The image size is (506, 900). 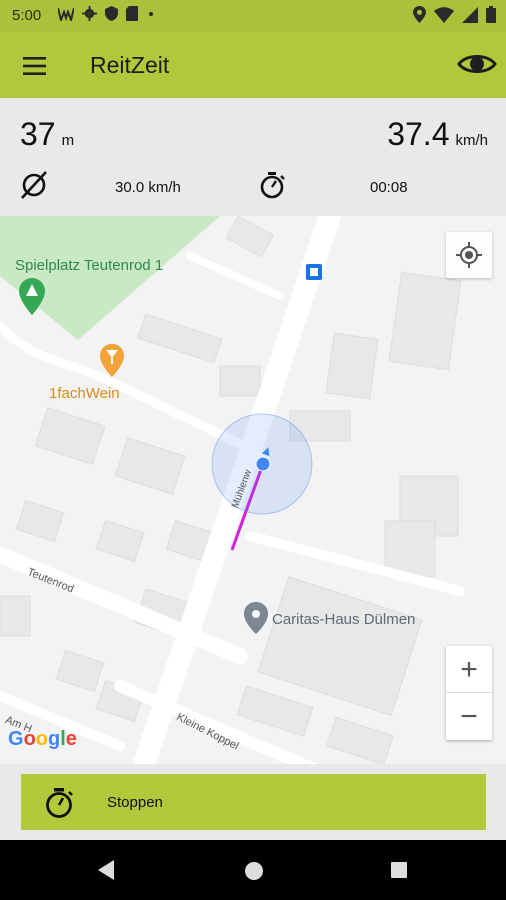 What do you see at coordinates (253, 65) in the screenshot?
I see `app-toolbar: ReitZeit` at bounding box center [253, 65].